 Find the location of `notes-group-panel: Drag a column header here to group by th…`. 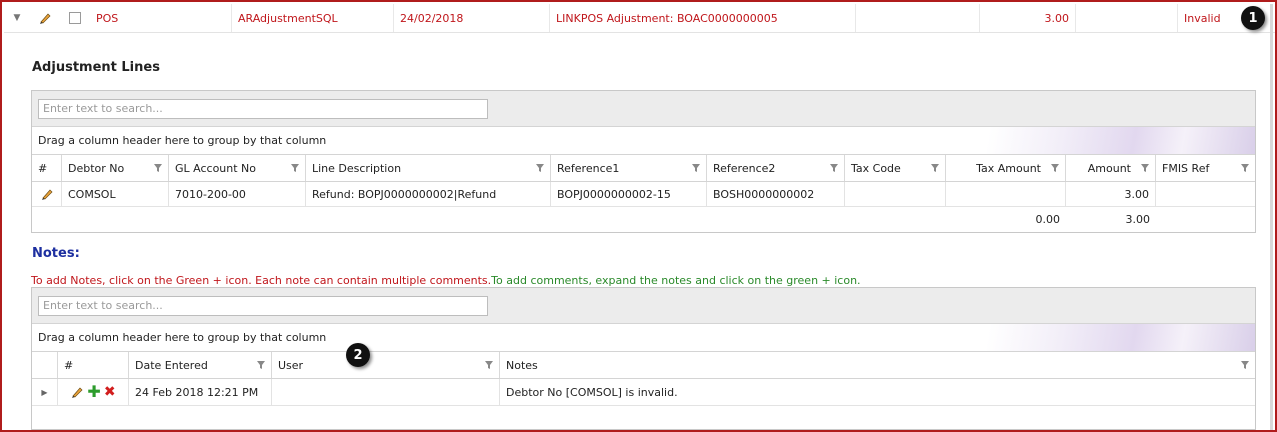

notes-group-panel: Drag a column header here to group by th… is located at coordinates (643, 338).